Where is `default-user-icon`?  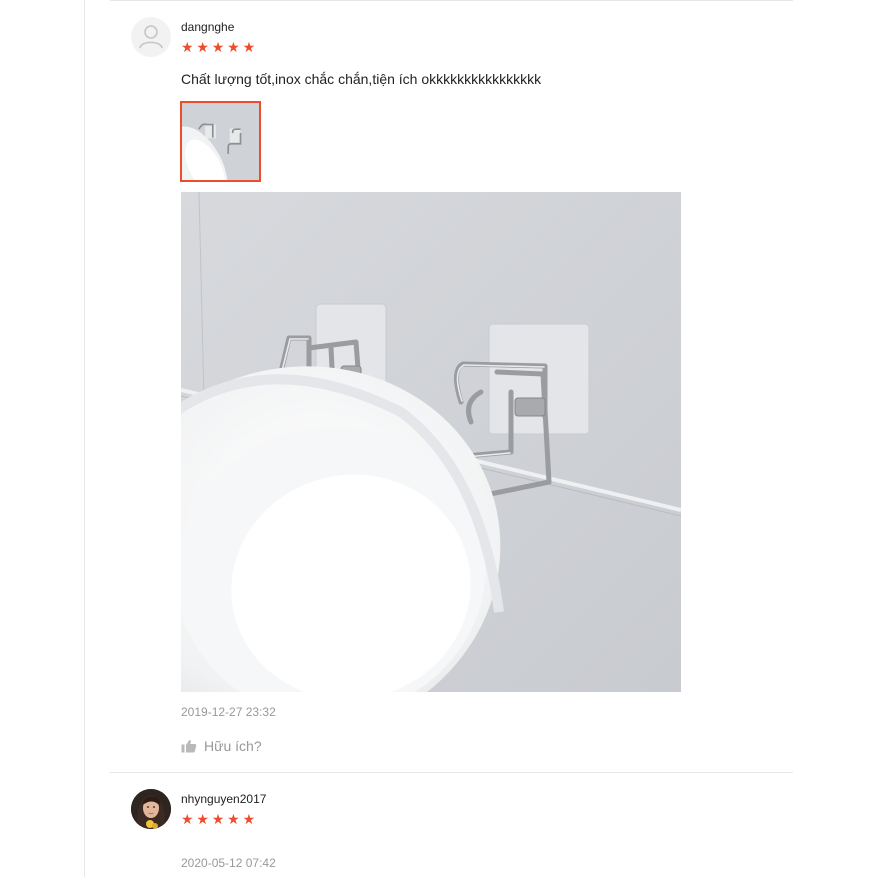
default-user-icon is located at coordinates (151, 37).